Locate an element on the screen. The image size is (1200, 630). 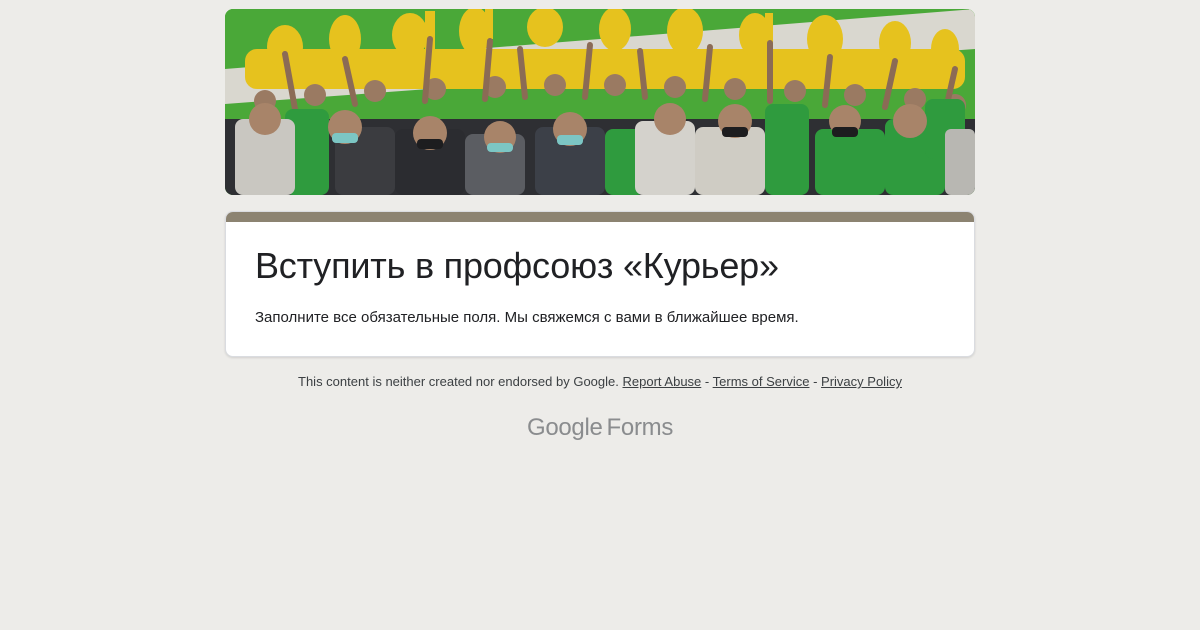
google-forms-logo: Google Forms is located at coordinates (600, 428).